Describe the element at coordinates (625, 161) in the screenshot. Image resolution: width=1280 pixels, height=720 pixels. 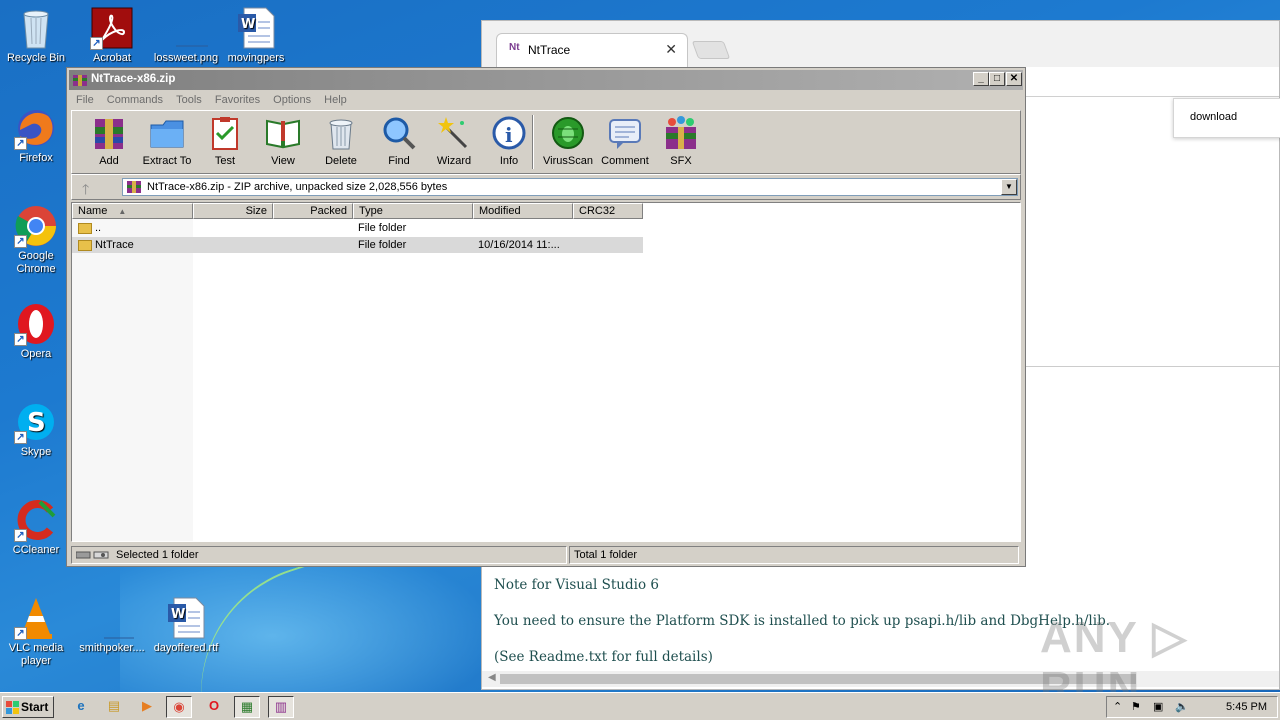
I see `comment-label: Comment` at that location.